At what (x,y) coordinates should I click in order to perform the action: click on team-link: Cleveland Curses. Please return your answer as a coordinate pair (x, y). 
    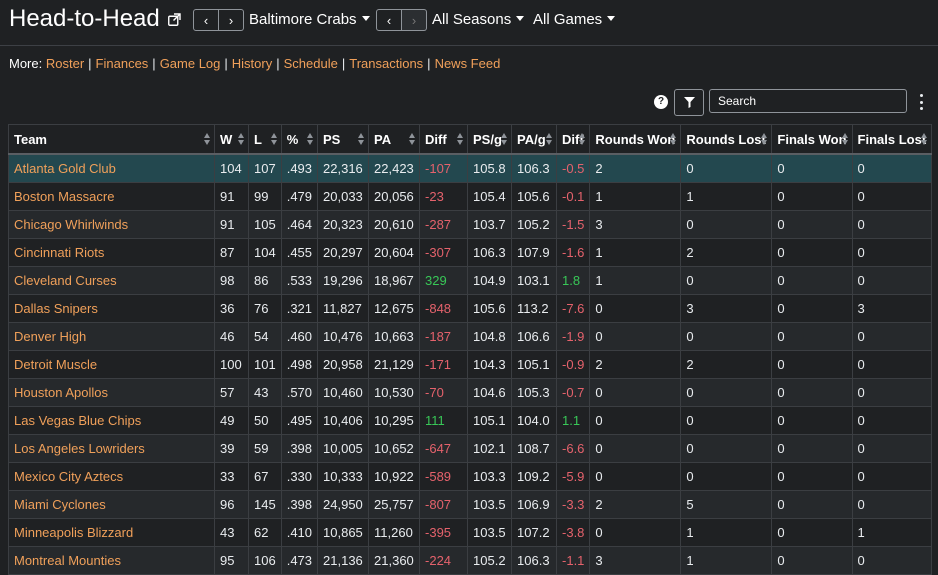
    Looking at the image, I should click on (65, 280).